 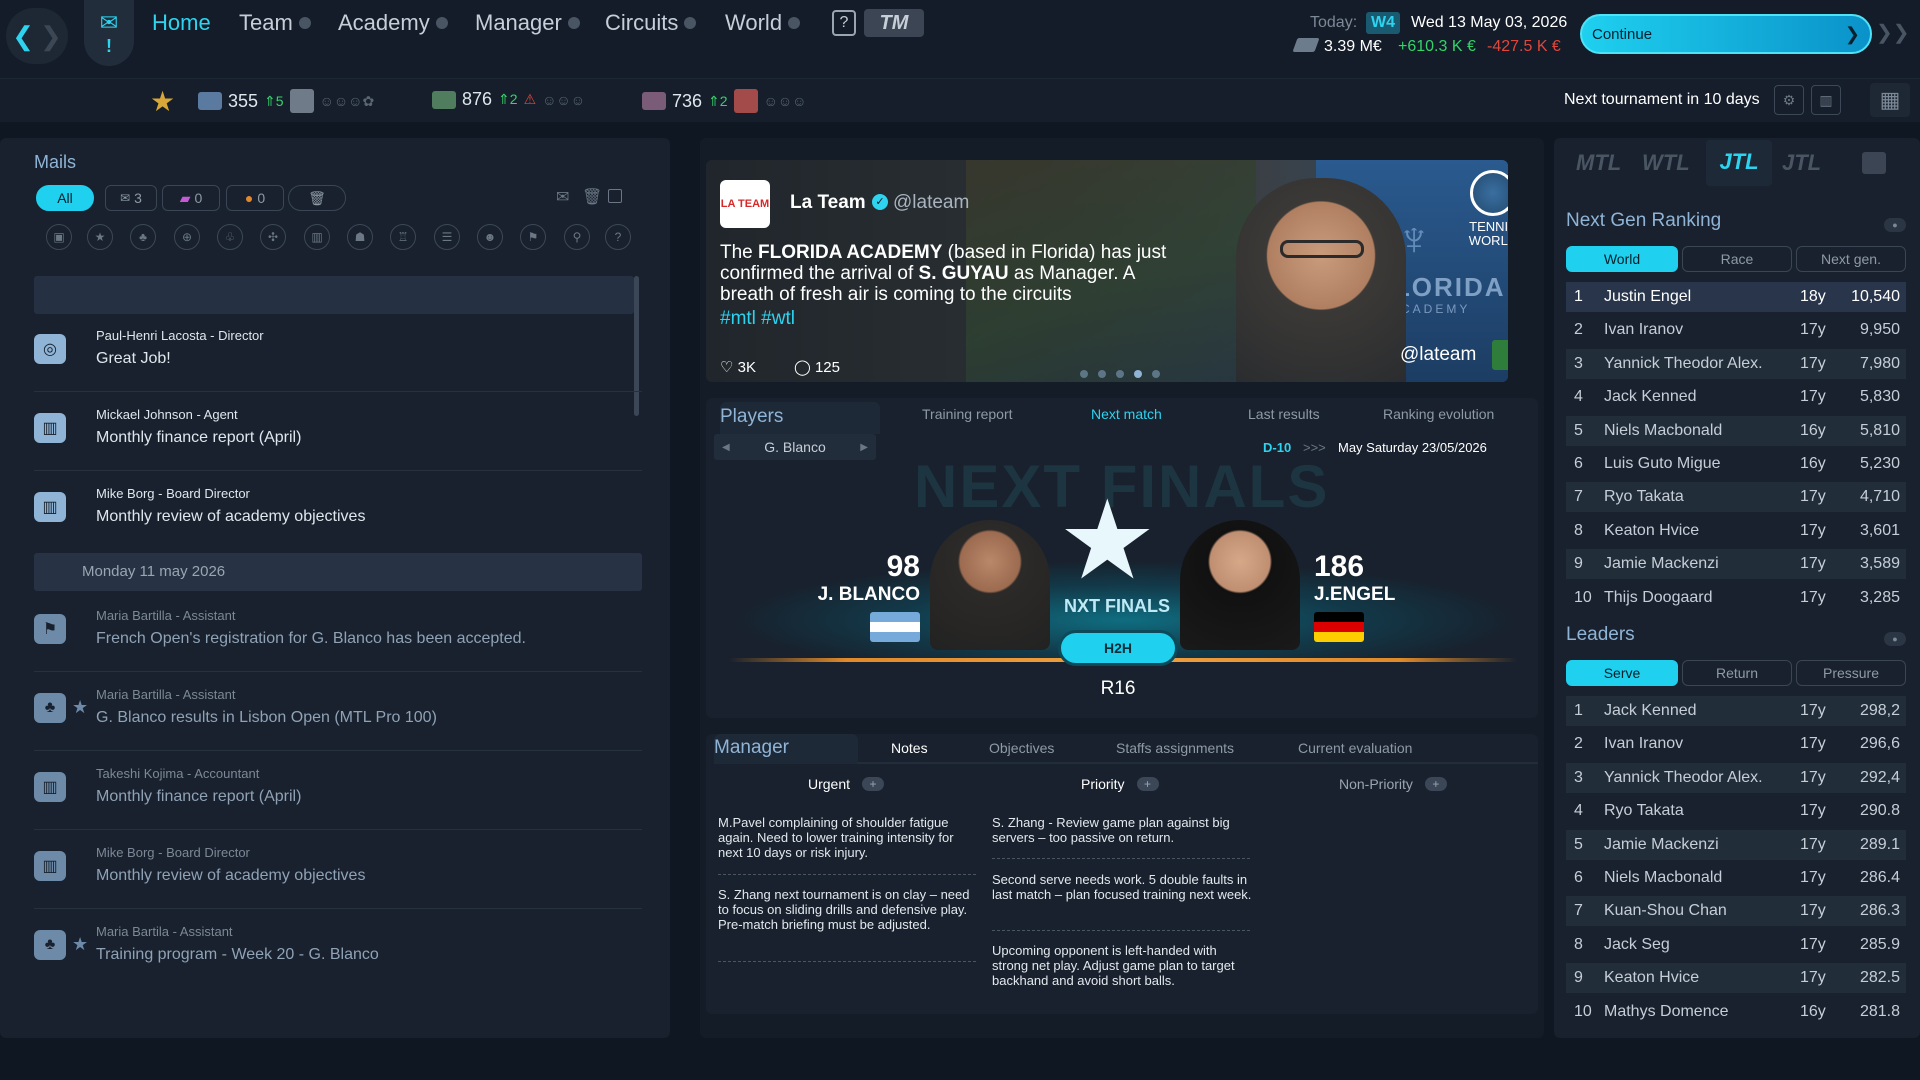 I want to click on team-stat-2: 876 ⇑2 ⚠ ☺☺☺, so click(x=508, y=99).